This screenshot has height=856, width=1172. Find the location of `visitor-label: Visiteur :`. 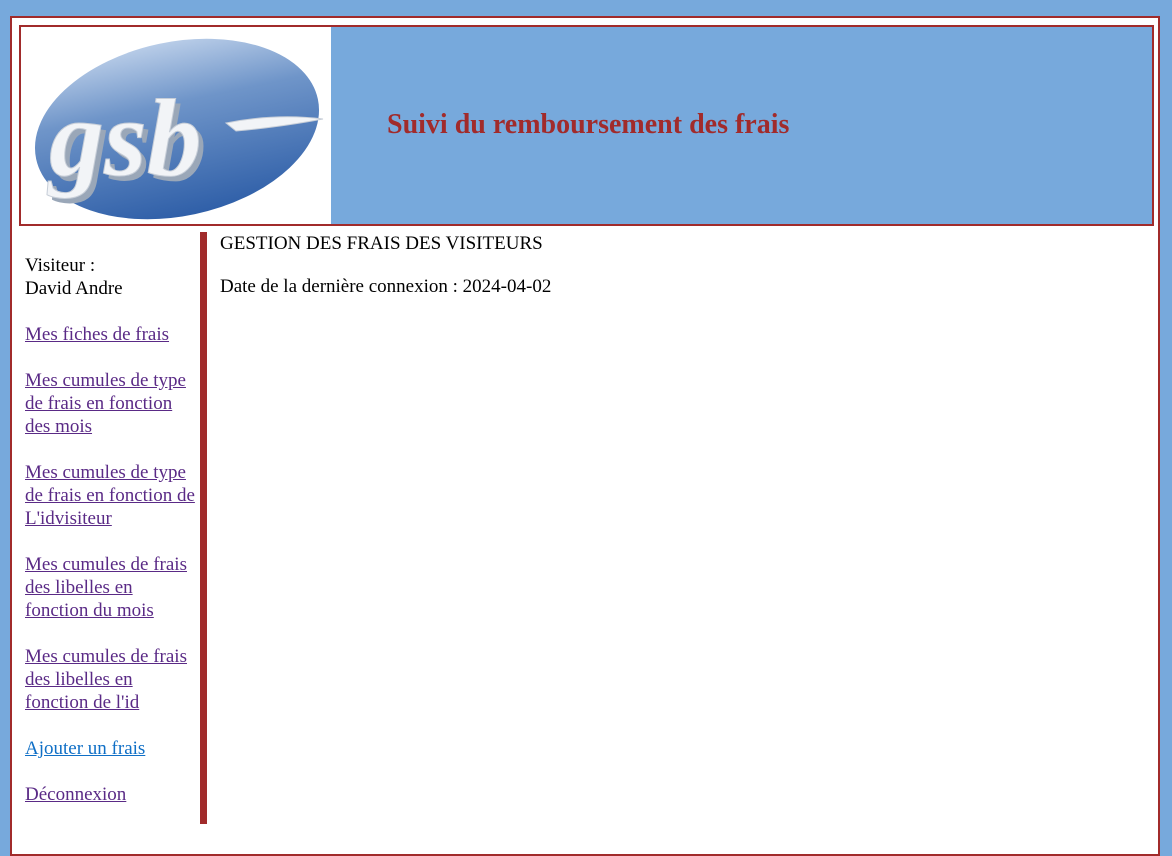

visitor-label: Visiteur : is located at coordinates (60, 265).